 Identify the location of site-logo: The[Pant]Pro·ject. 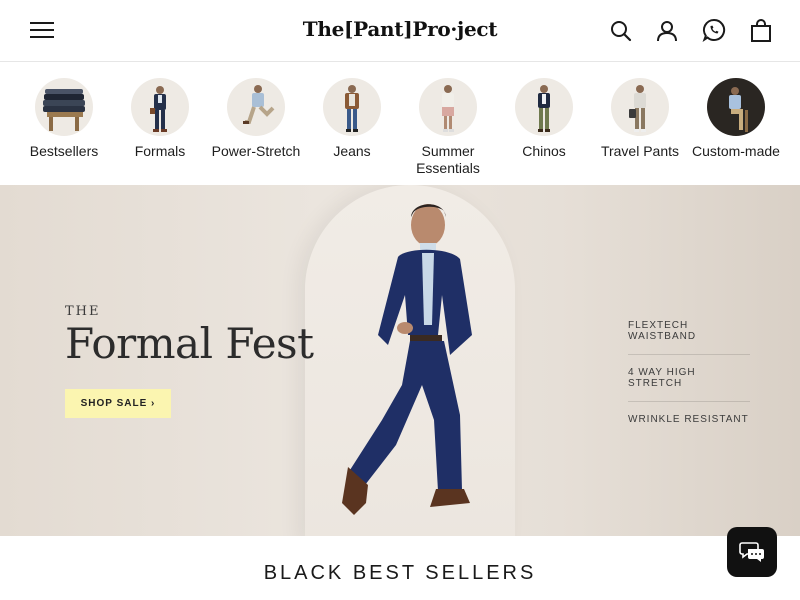
(400, 29).